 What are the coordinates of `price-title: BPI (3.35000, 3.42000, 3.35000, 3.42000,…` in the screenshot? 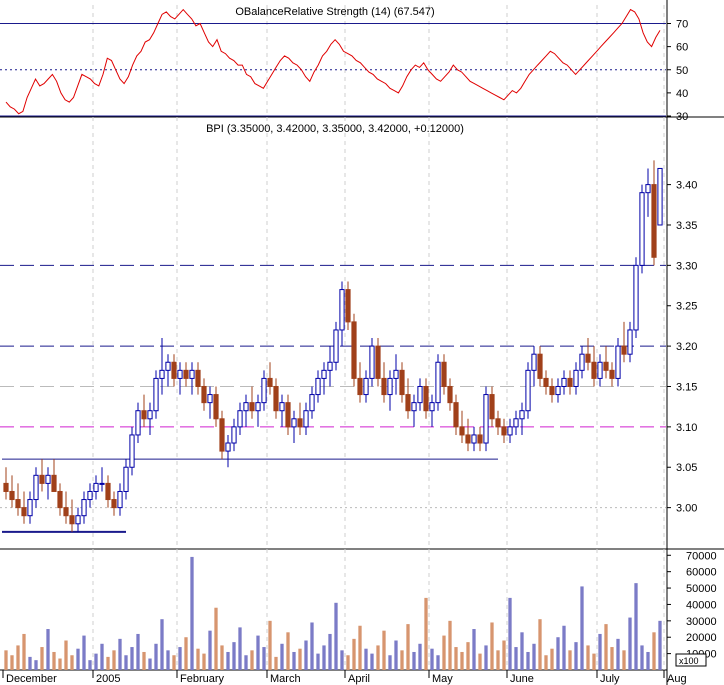 It's located at (335, 129).